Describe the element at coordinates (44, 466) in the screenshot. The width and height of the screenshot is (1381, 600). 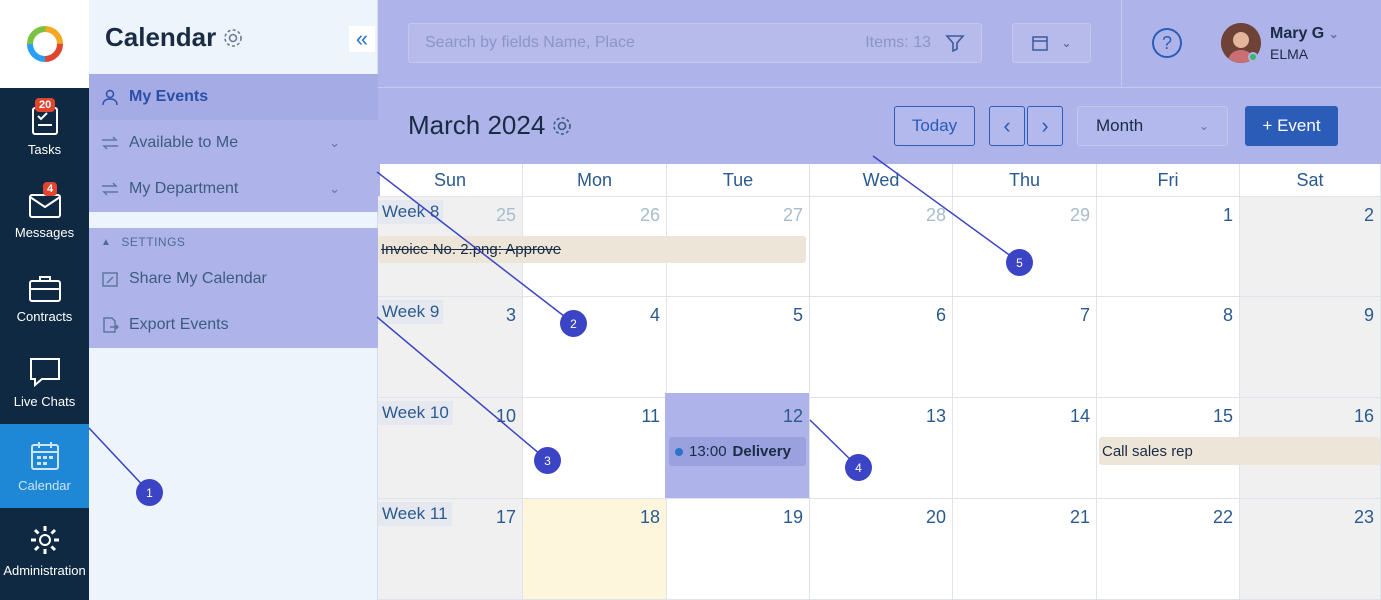
I see `rail-item-calendar: Calendar` at that location.